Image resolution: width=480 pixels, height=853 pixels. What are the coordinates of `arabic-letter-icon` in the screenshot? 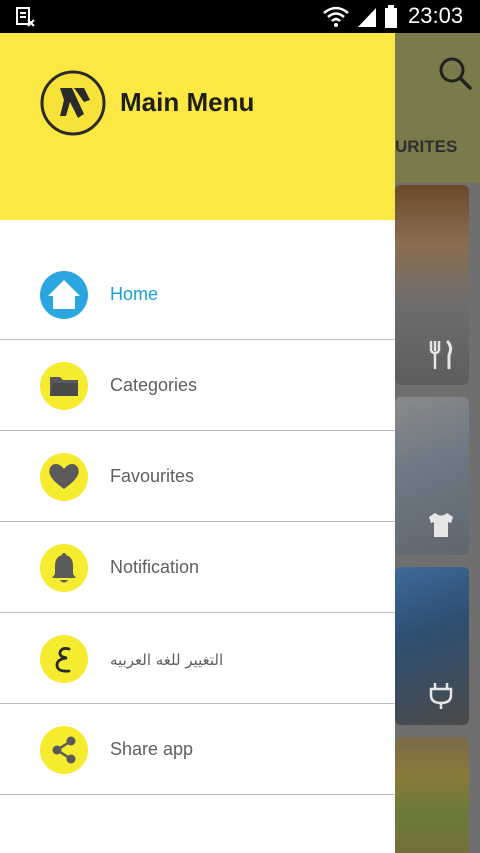 It's located at (64, 659).